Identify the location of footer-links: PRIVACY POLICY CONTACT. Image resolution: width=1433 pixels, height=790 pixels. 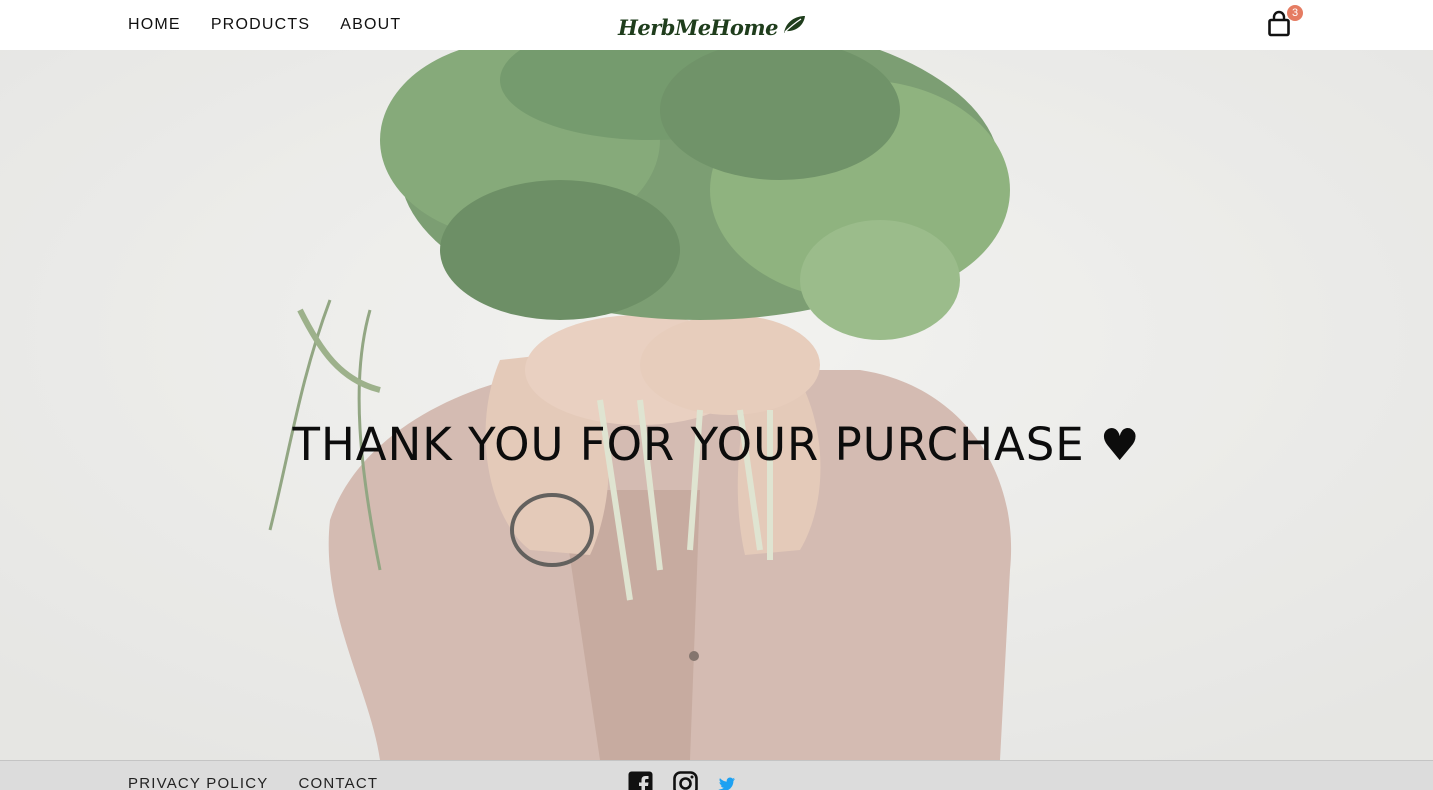
(268, 782).